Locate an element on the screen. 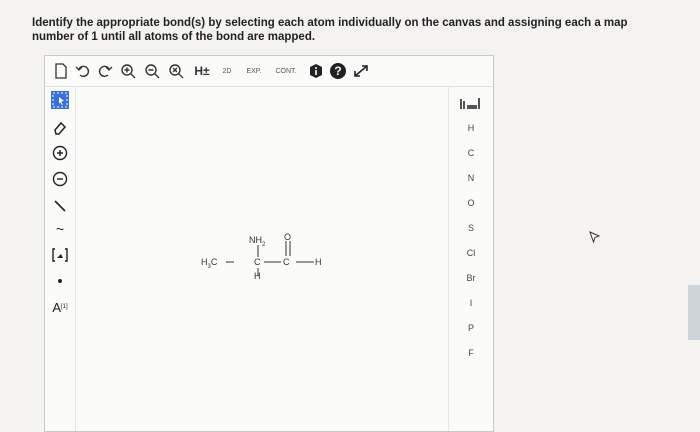 The image size is (700, 432). atom-map-tool: A [1] is located at coordinates (60, 307).